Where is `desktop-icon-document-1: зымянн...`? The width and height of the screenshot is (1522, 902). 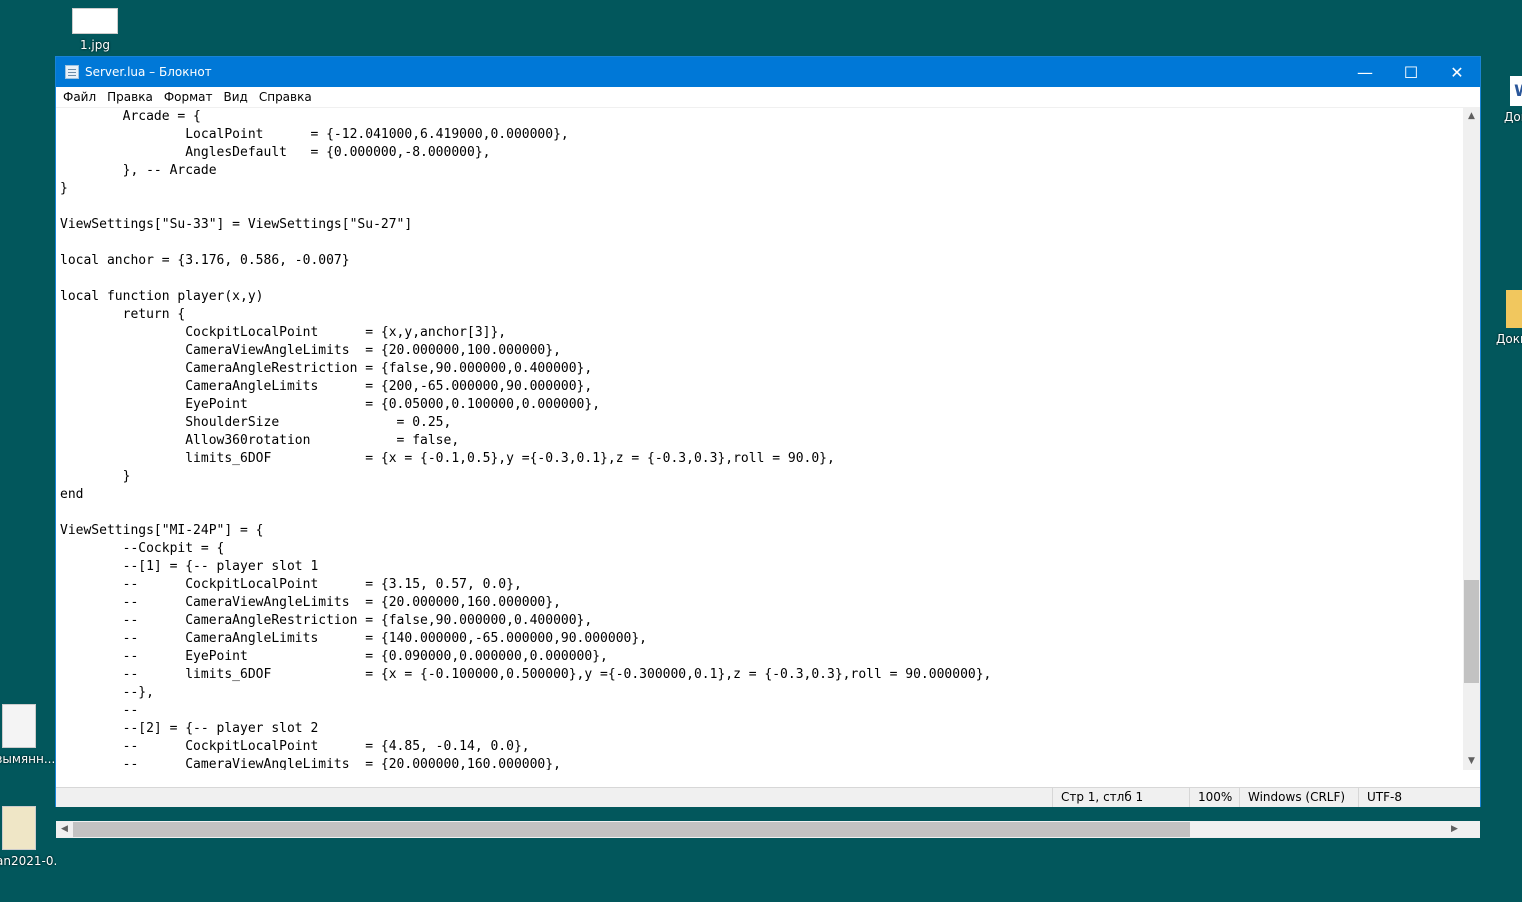
desktop-icon-document-1: зымянн... is located at coordinates (28, 735).